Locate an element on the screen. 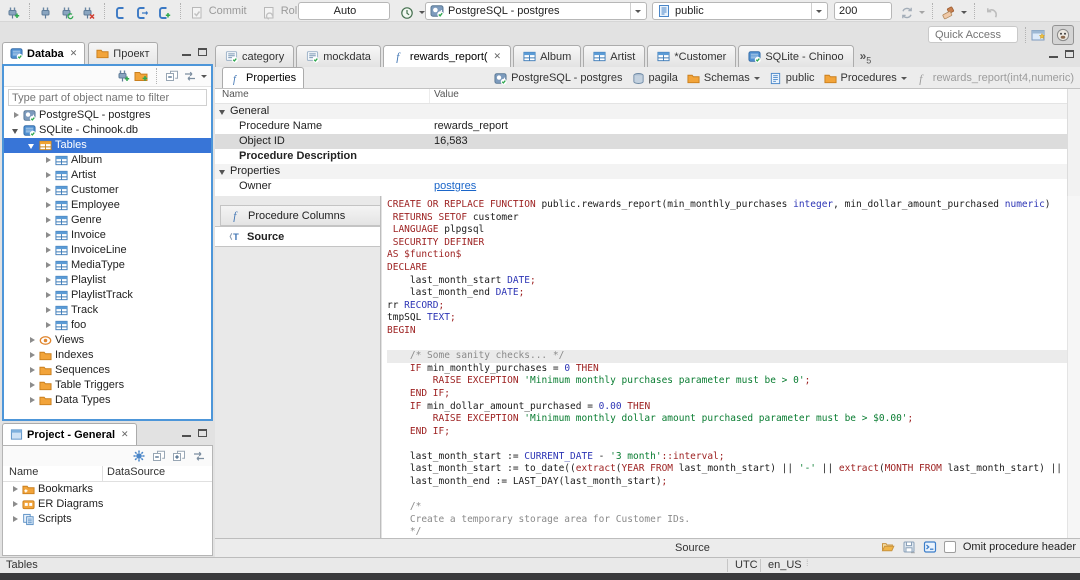 The height and width of the screenshot is (580, 1080). tree-item-album: Album is located at coordinates (107, 160).